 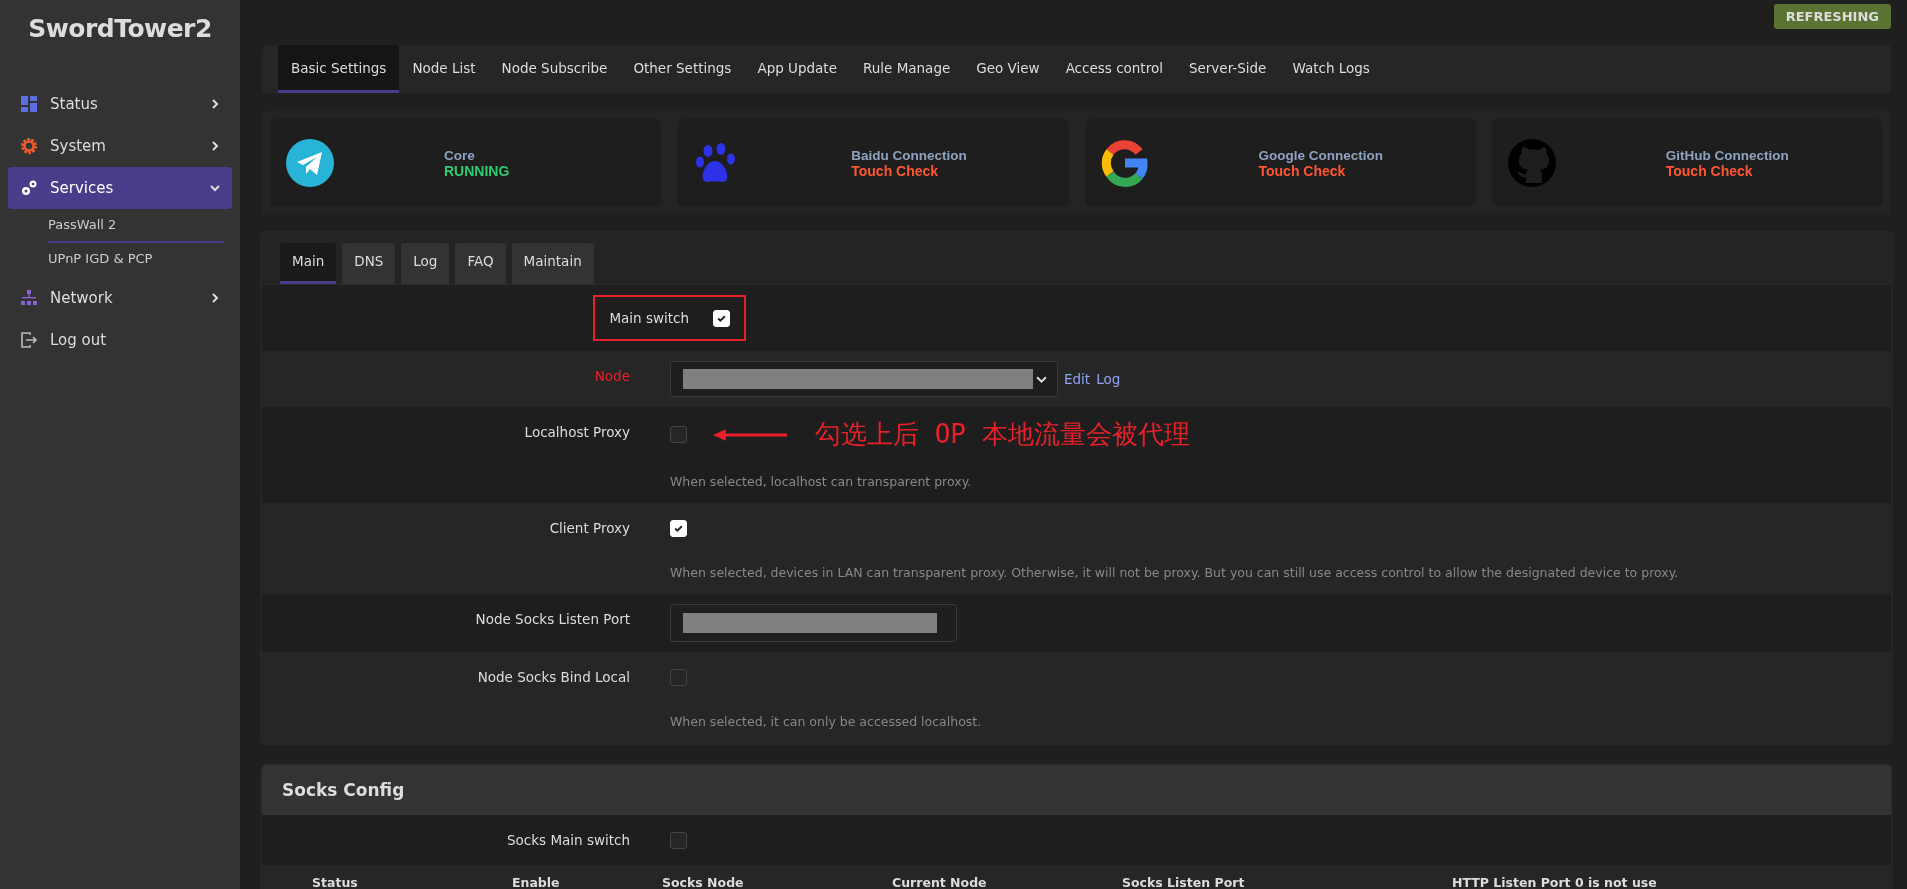 What do you see at coordinates (1184, 882) in the screenshot?
I see `column-header: Socks Listen Port` at bounding box center [1184, 882].